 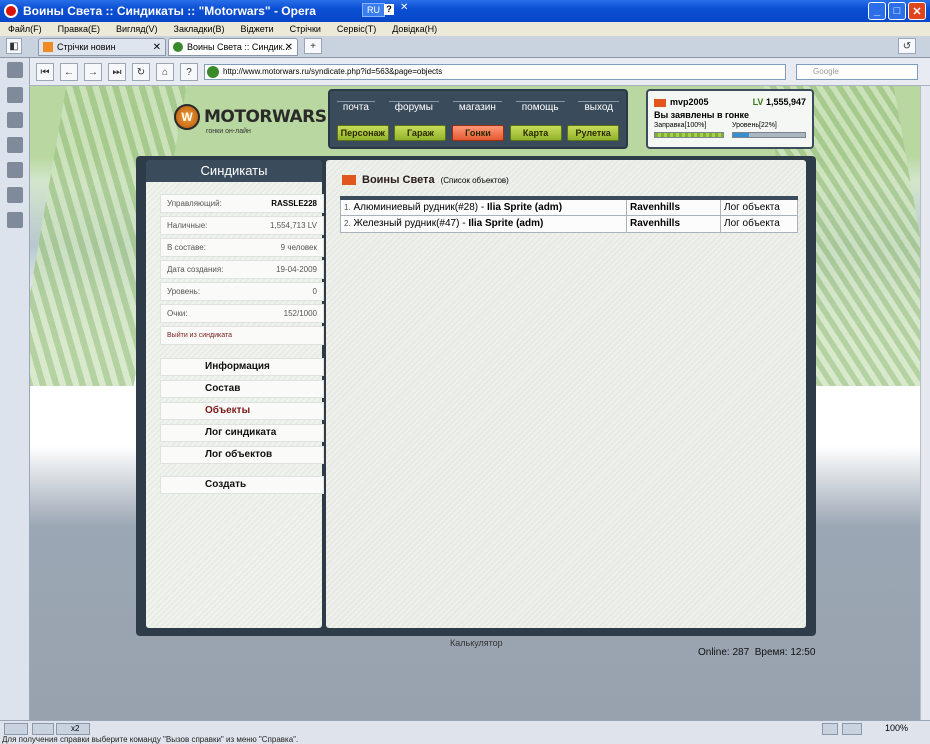 What do you see at coordinates (213, 72) in the screenshot?
I see `site-favicon-icon` at bounding box center [213, 72].